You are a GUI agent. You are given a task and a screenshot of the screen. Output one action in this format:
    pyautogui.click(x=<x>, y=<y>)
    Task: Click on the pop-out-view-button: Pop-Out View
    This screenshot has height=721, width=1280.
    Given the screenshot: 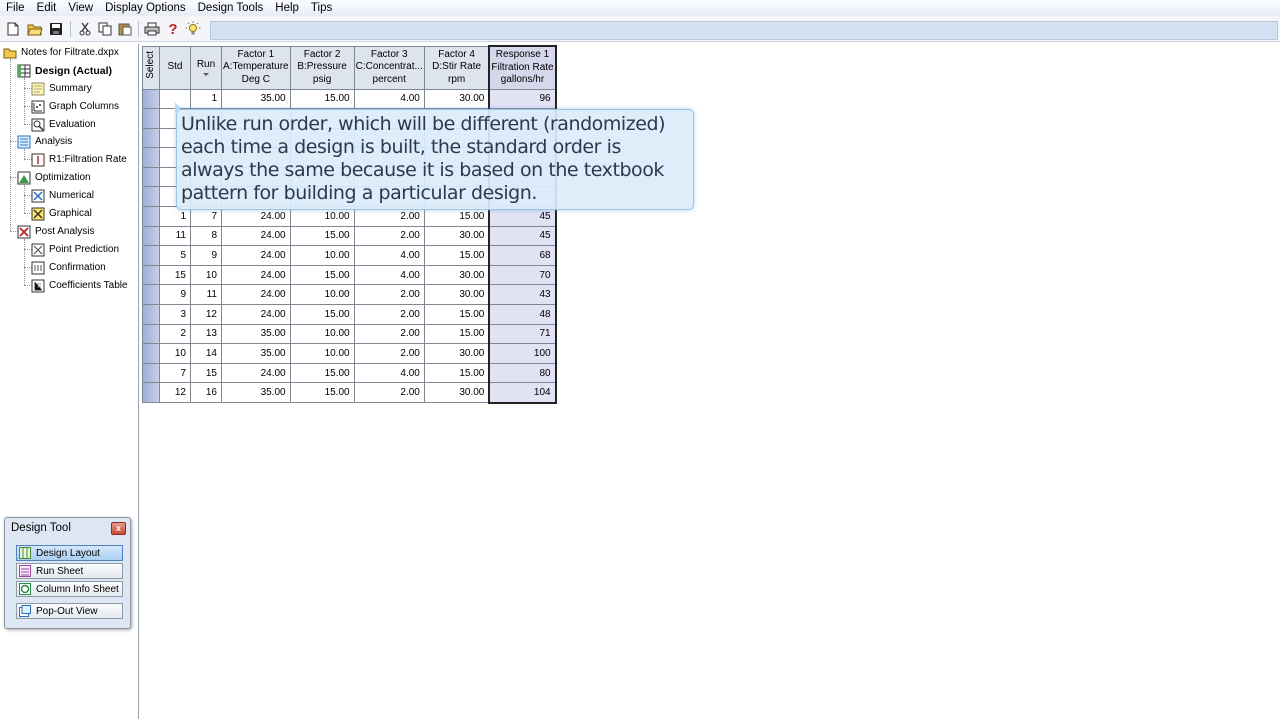 What is the action you would take?
    pyautogui.click(x=69, y=611)
    